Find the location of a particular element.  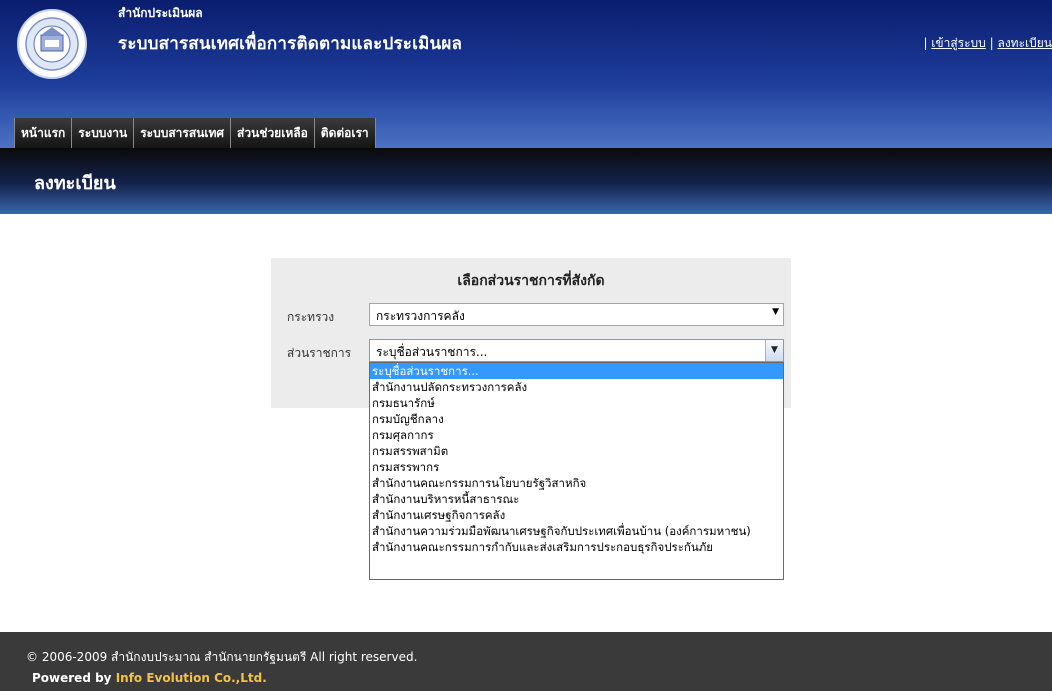

top-links: | เข้าสู่ระบบ | ลงทะเบียน is located at coordinates (987, 43).